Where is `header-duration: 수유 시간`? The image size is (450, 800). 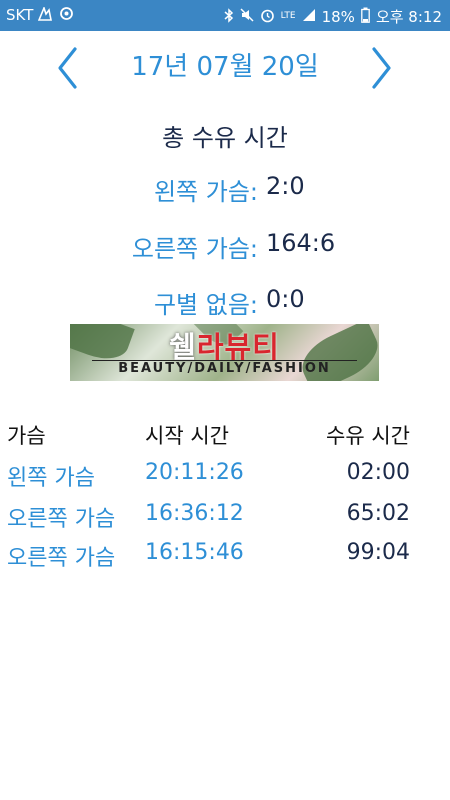
header-duration: 수유 시간 is located at coordinates (368, 436).